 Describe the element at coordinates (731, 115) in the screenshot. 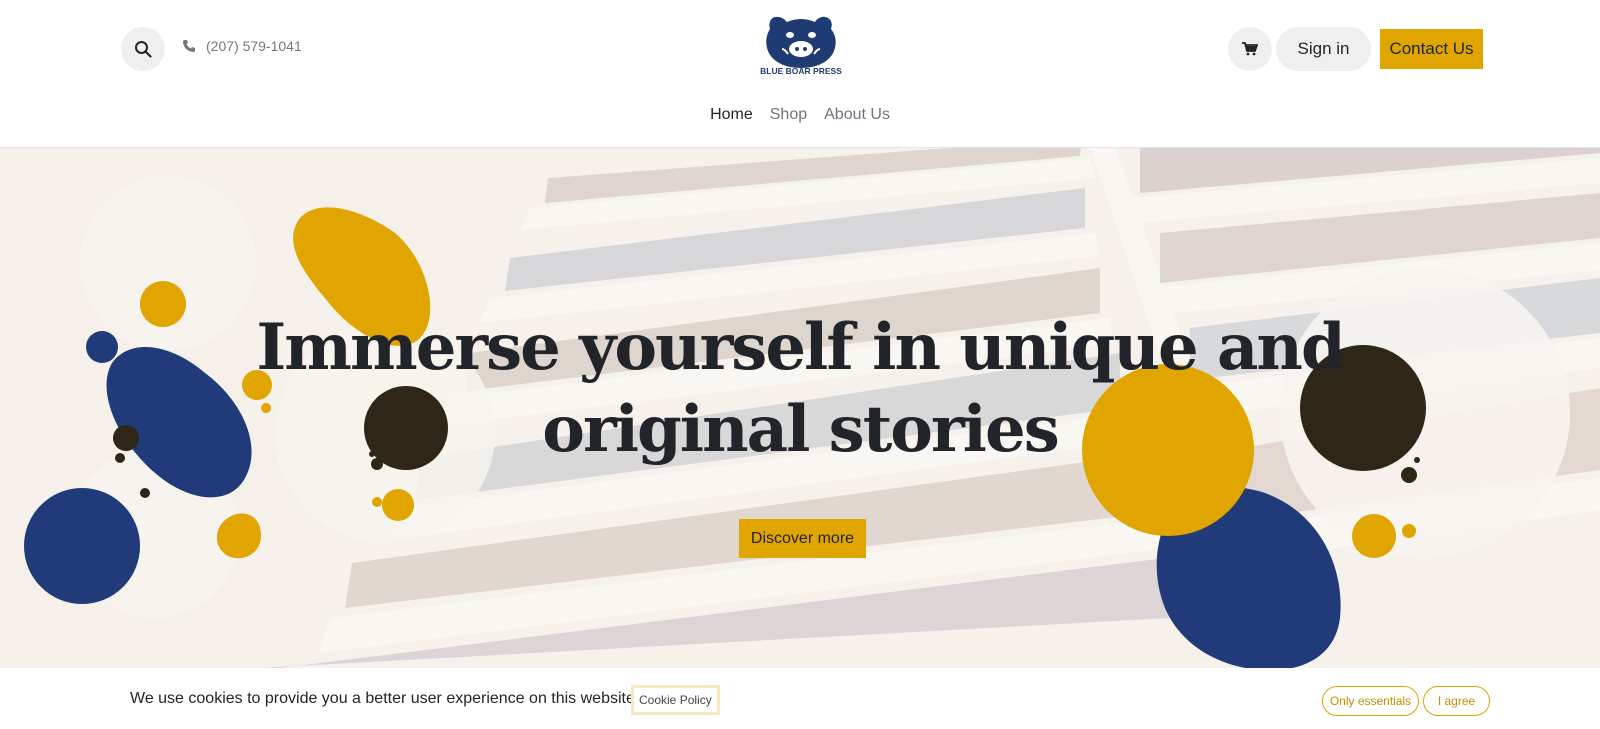

I see `nav-item-home: Home` at that location.